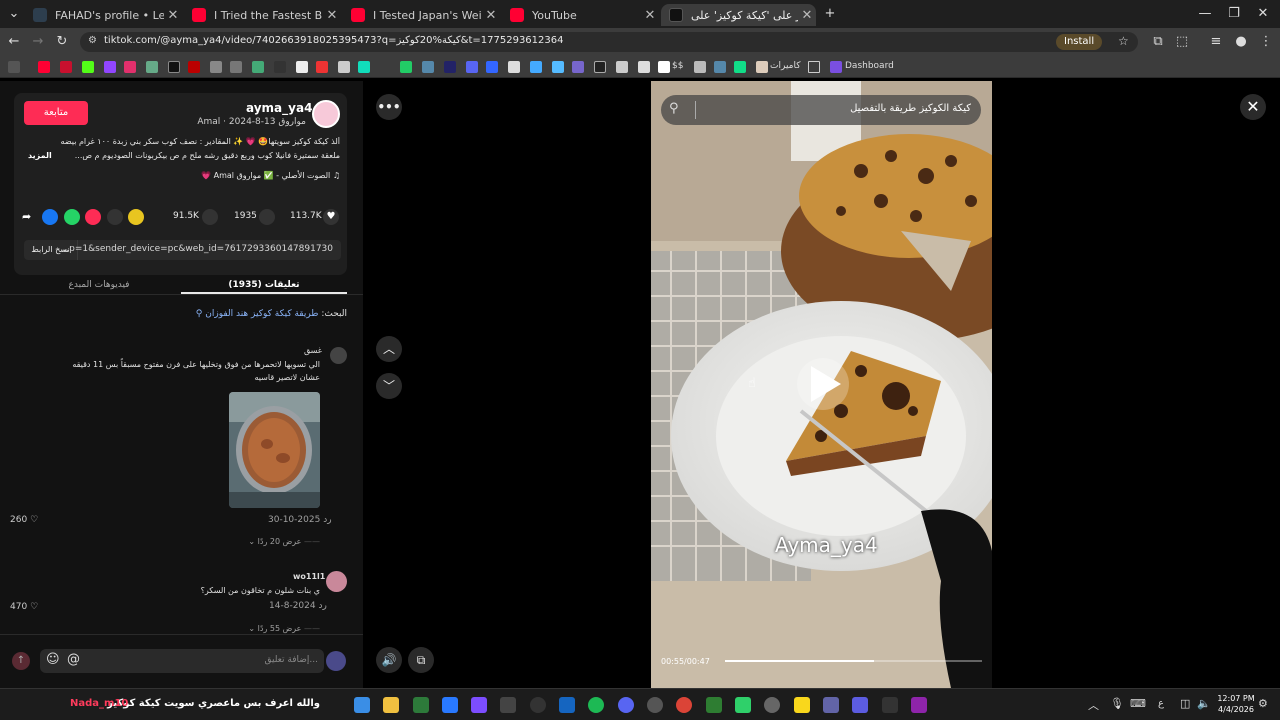  Describe the element at coordinates (14, 67) in the screenshot. I see `apps-grid-icon` at that location.